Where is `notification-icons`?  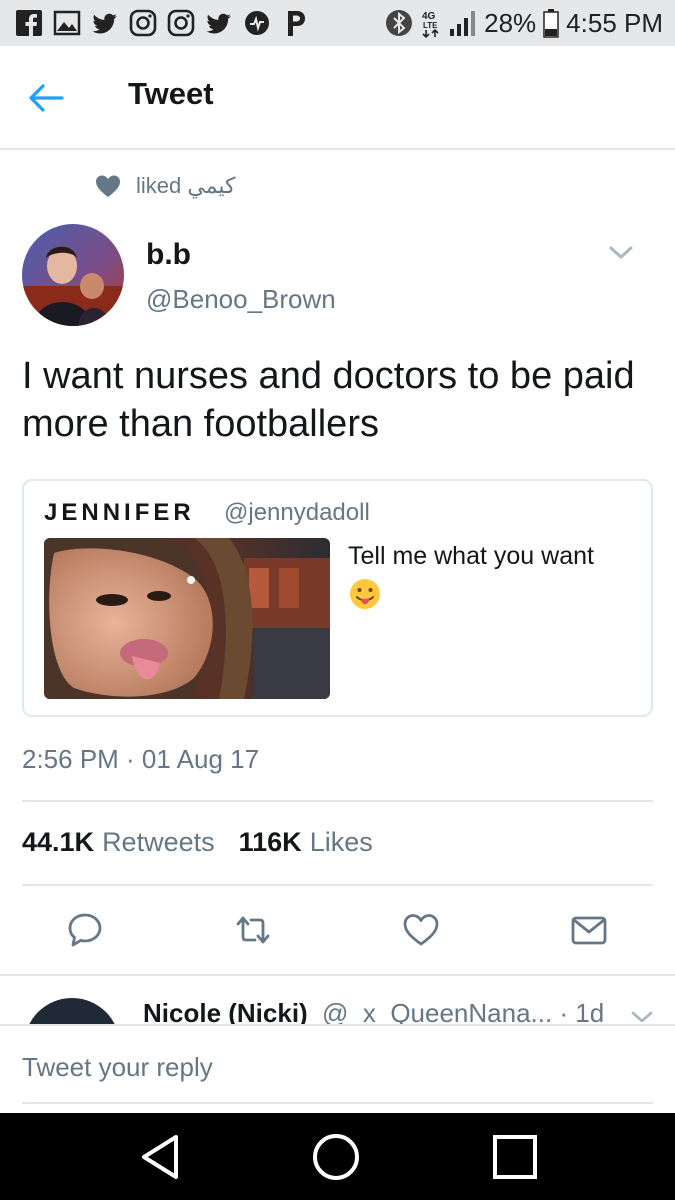
notification-icons is located at coordinates (162, 23).